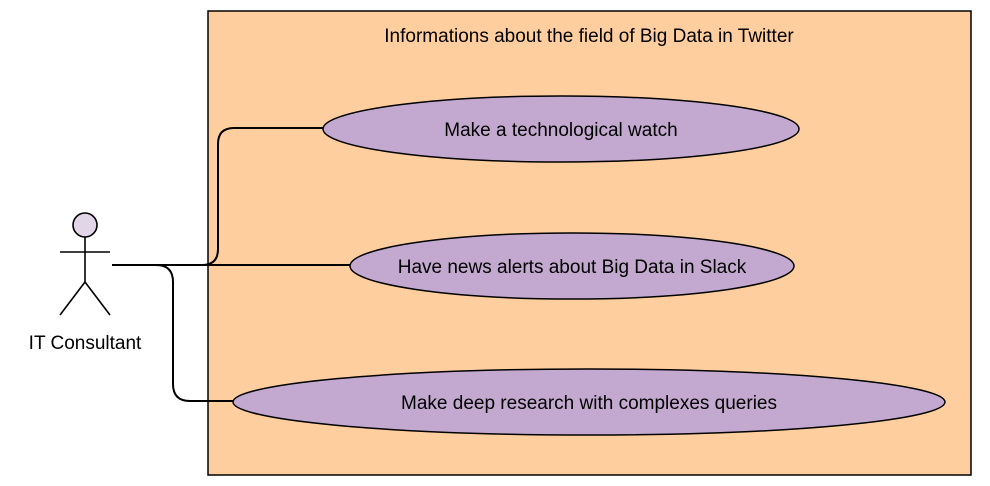  Describe the element at coordinates (85, 225) in the screenshot. I see `actor-head` at that location.